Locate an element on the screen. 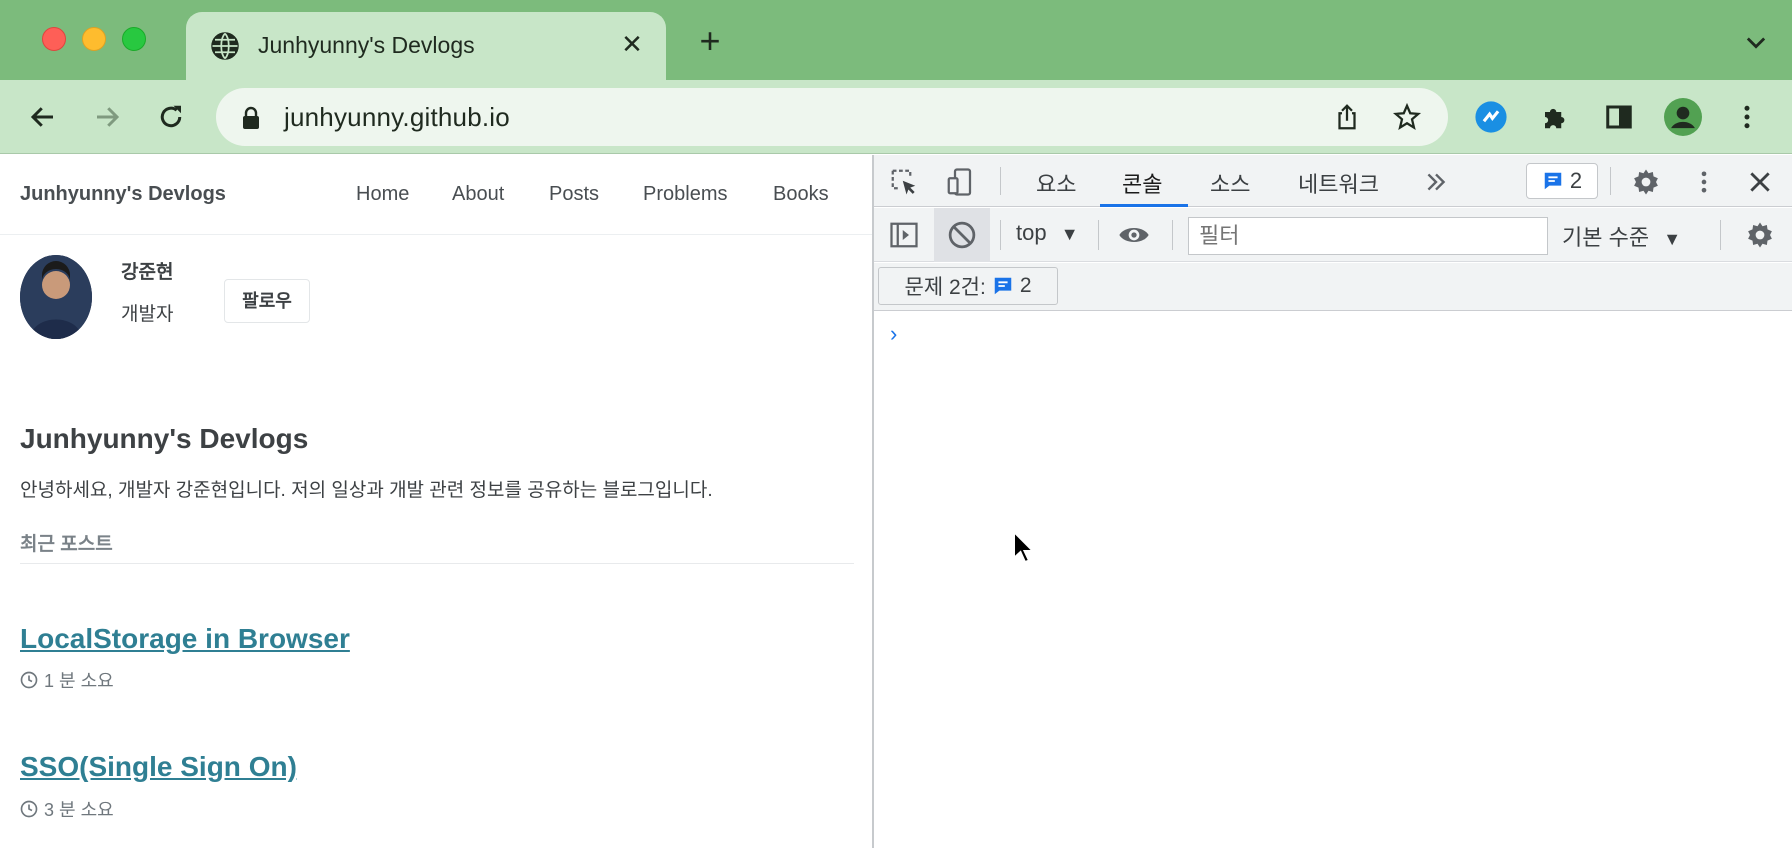  live-expression-button is located at coordinates (1134, 235).